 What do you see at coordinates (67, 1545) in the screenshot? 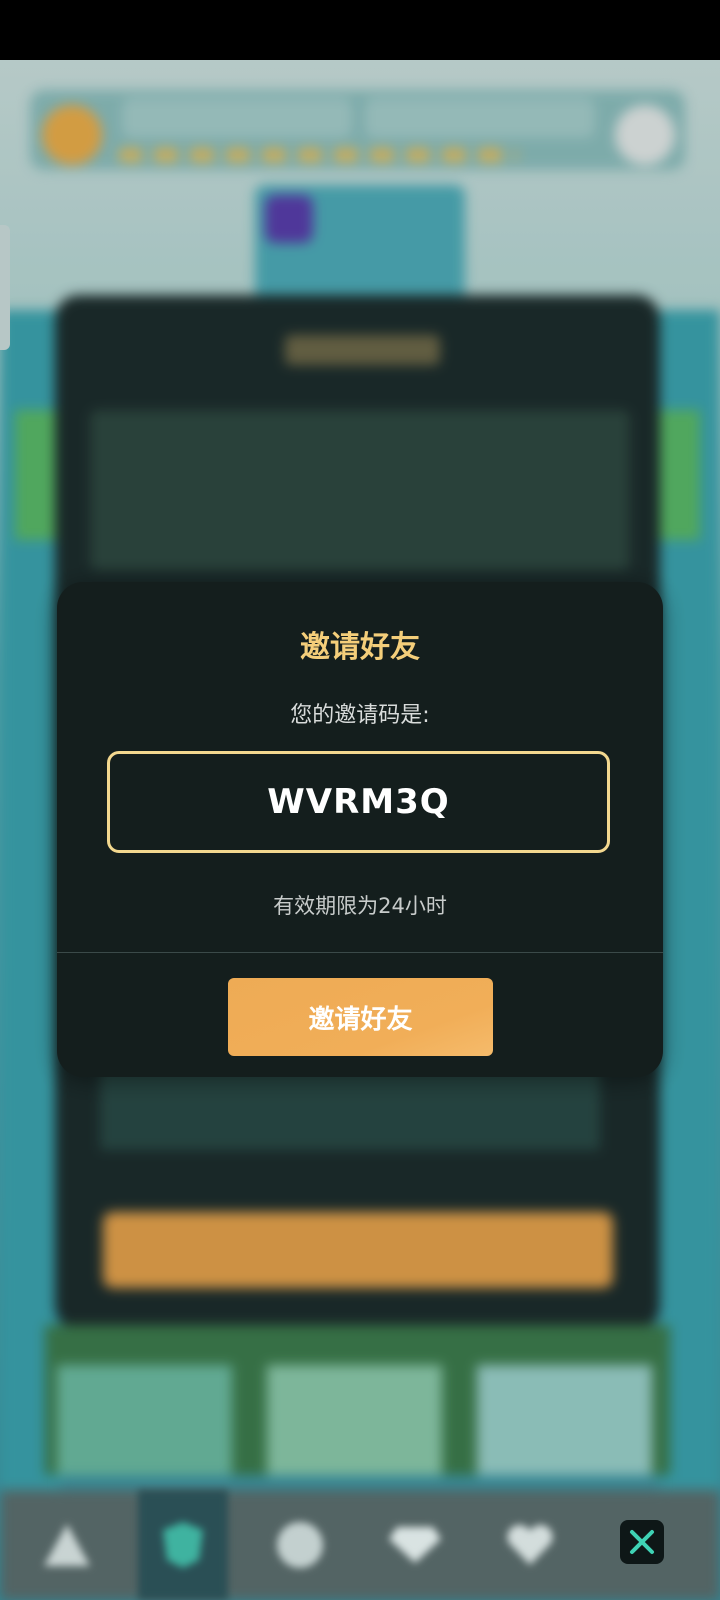
I see `warning-triangle-icon` at bounding box center [67, 1545].